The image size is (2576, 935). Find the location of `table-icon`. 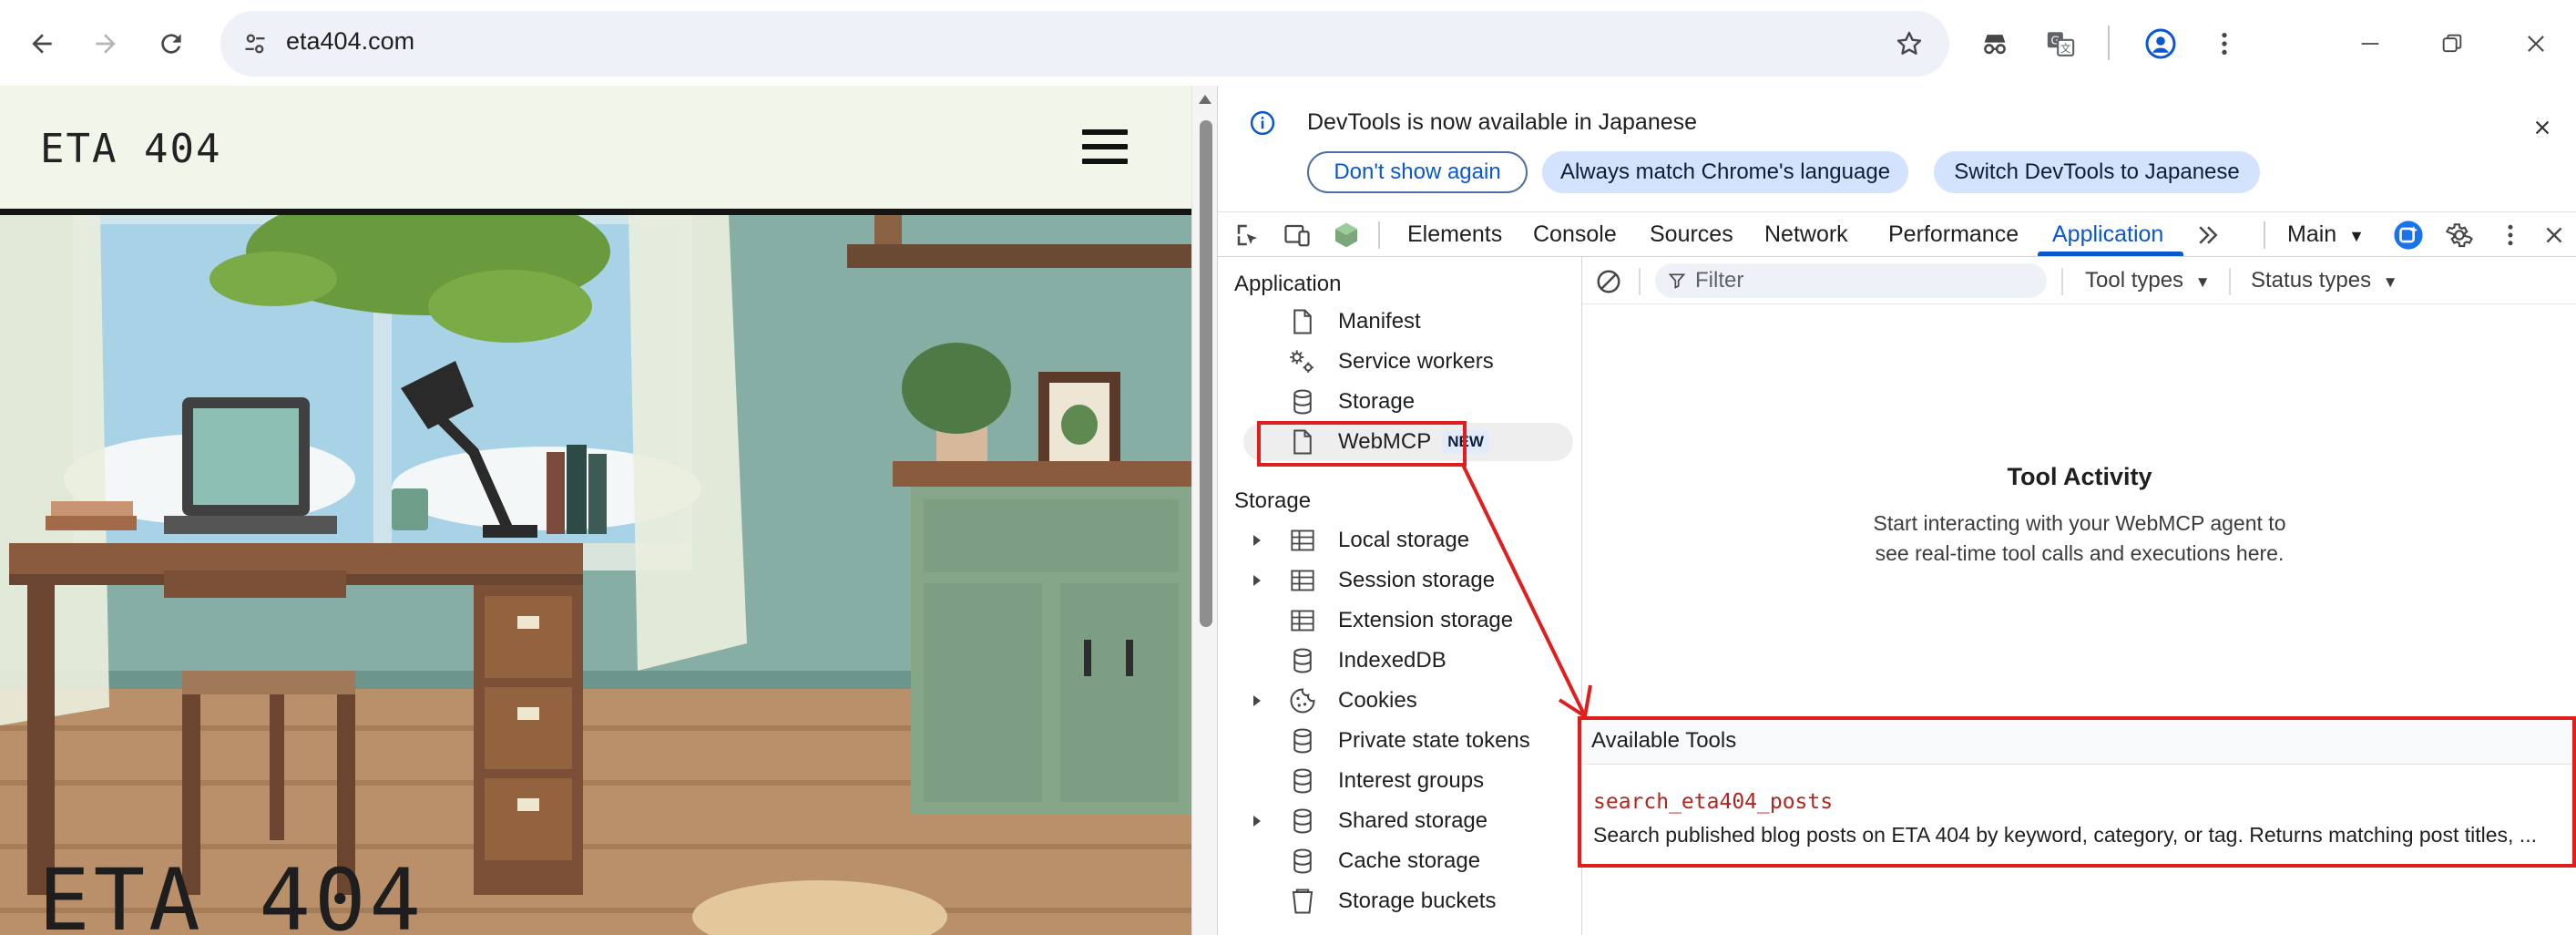

table-icon is located at coordinates (1303, 580).